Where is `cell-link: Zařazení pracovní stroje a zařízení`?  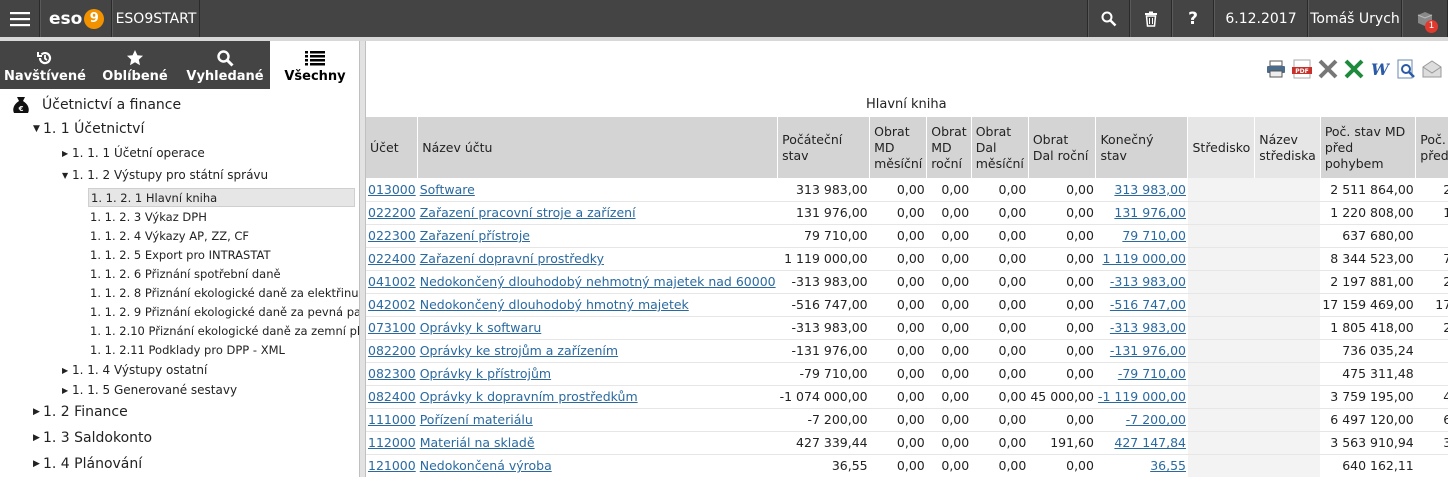
cell-link: Zařazení pracovní stroje a zařízení is located at coordinates (528, 212).